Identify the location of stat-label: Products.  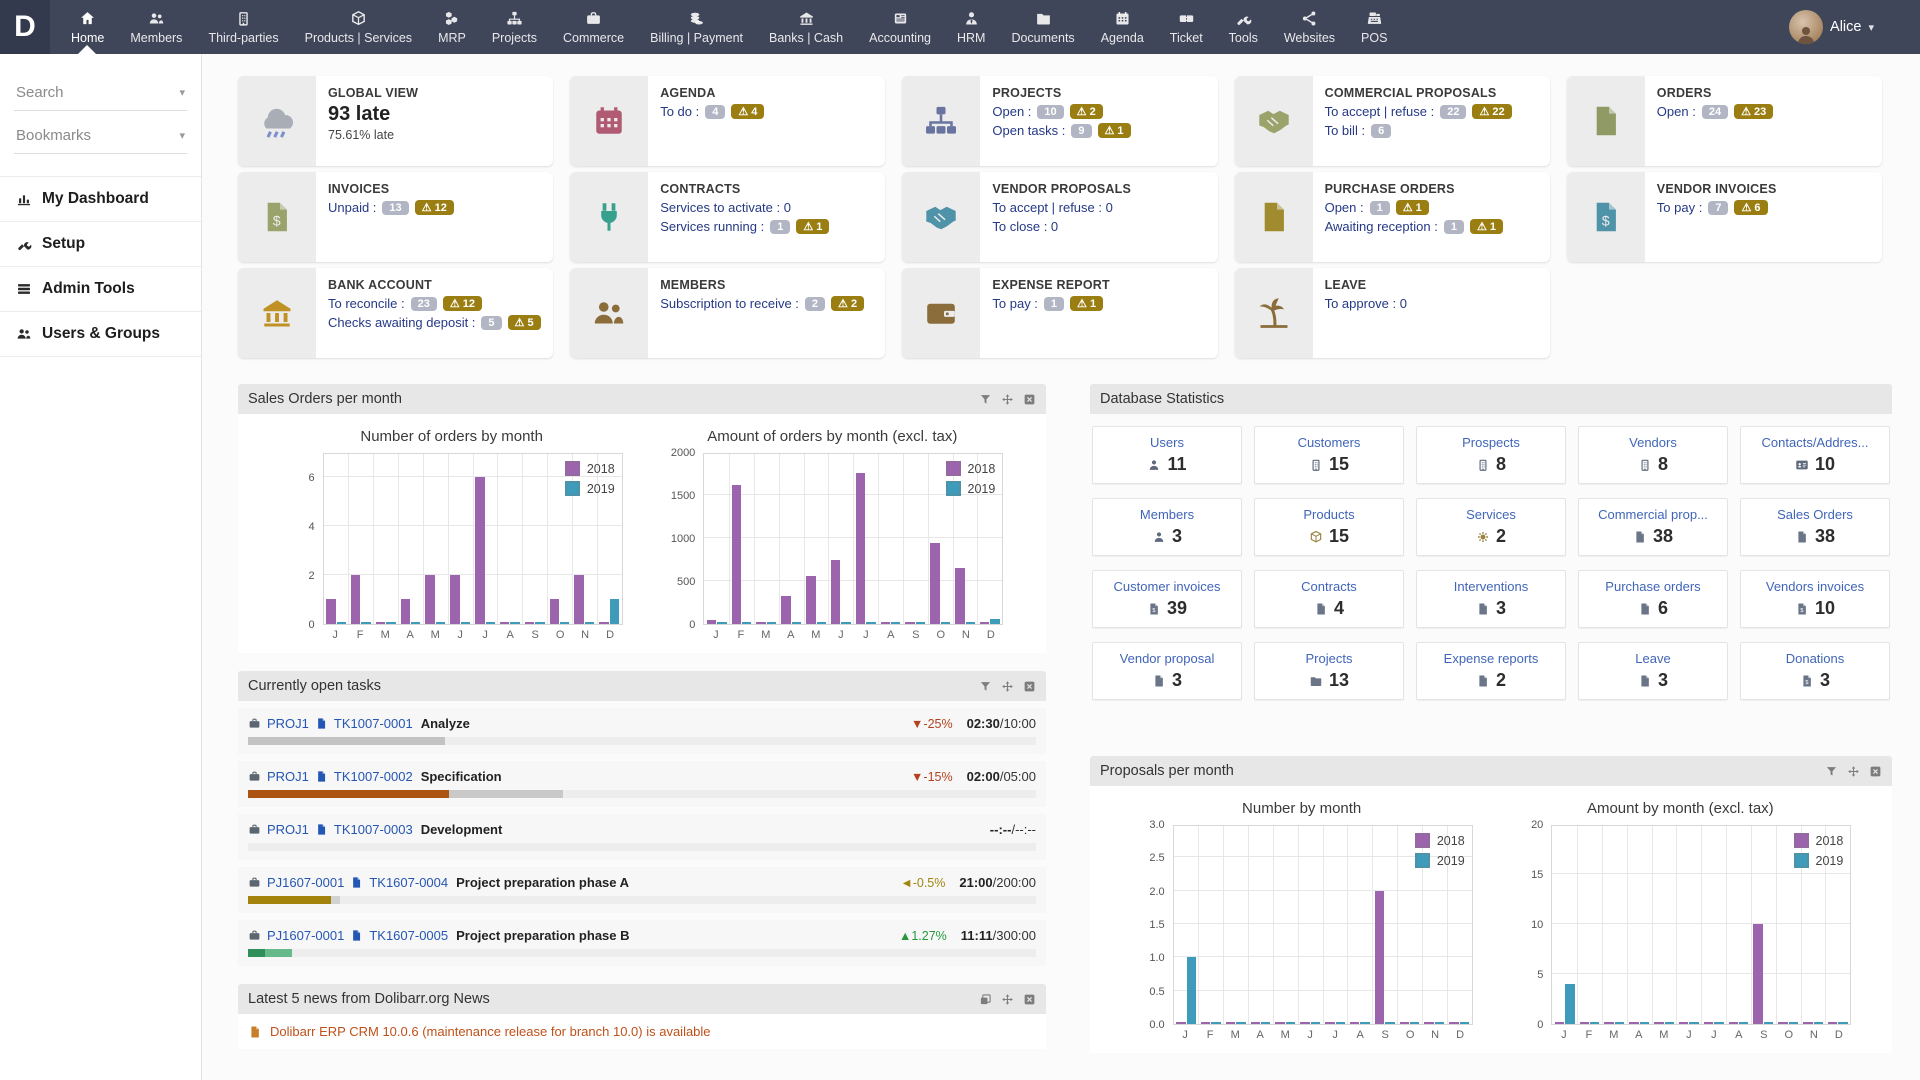
(1328, 514).